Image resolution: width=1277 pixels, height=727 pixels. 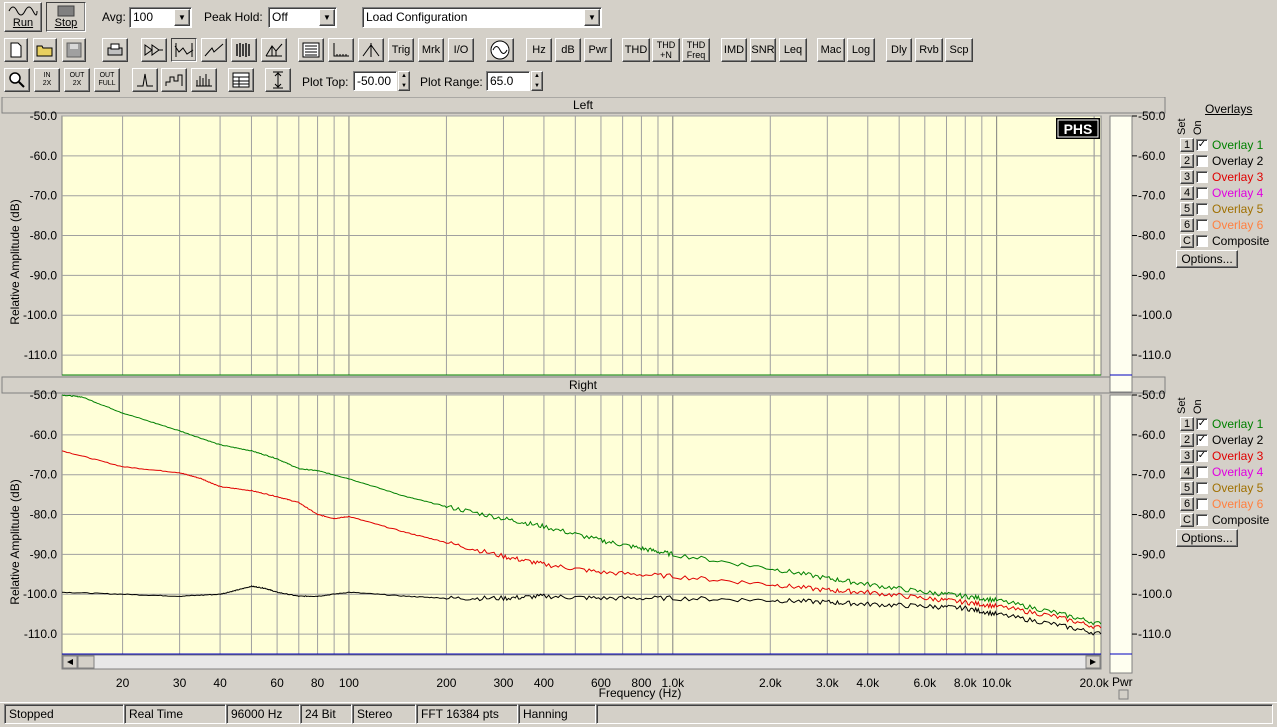 What do you see at coordinates (959, 50) in the screenshot?
I see `toolbar-button: Scp` at bounding box center [959, 50].